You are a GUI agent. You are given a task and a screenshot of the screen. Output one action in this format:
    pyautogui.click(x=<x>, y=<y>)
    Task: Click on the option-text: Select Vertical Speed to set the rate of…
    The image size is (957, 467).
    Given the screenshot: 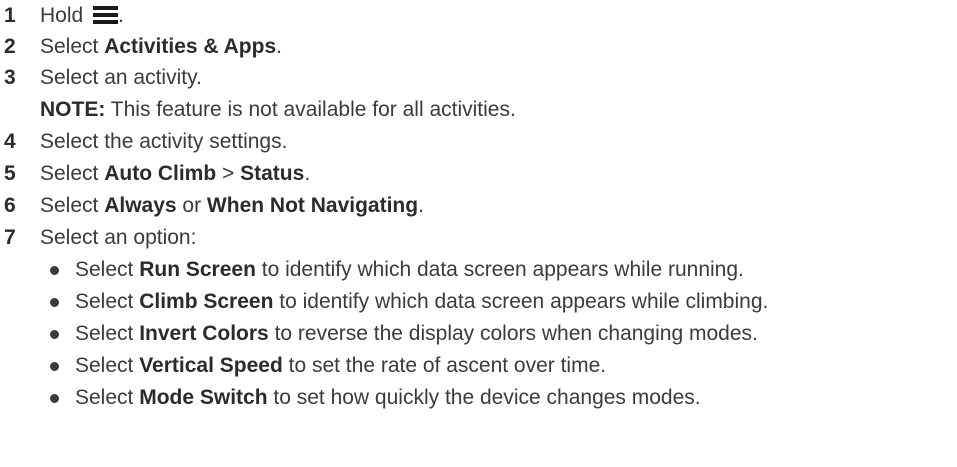 What is the action you would take?
    pyautogui.click(x=340, y=366)
    